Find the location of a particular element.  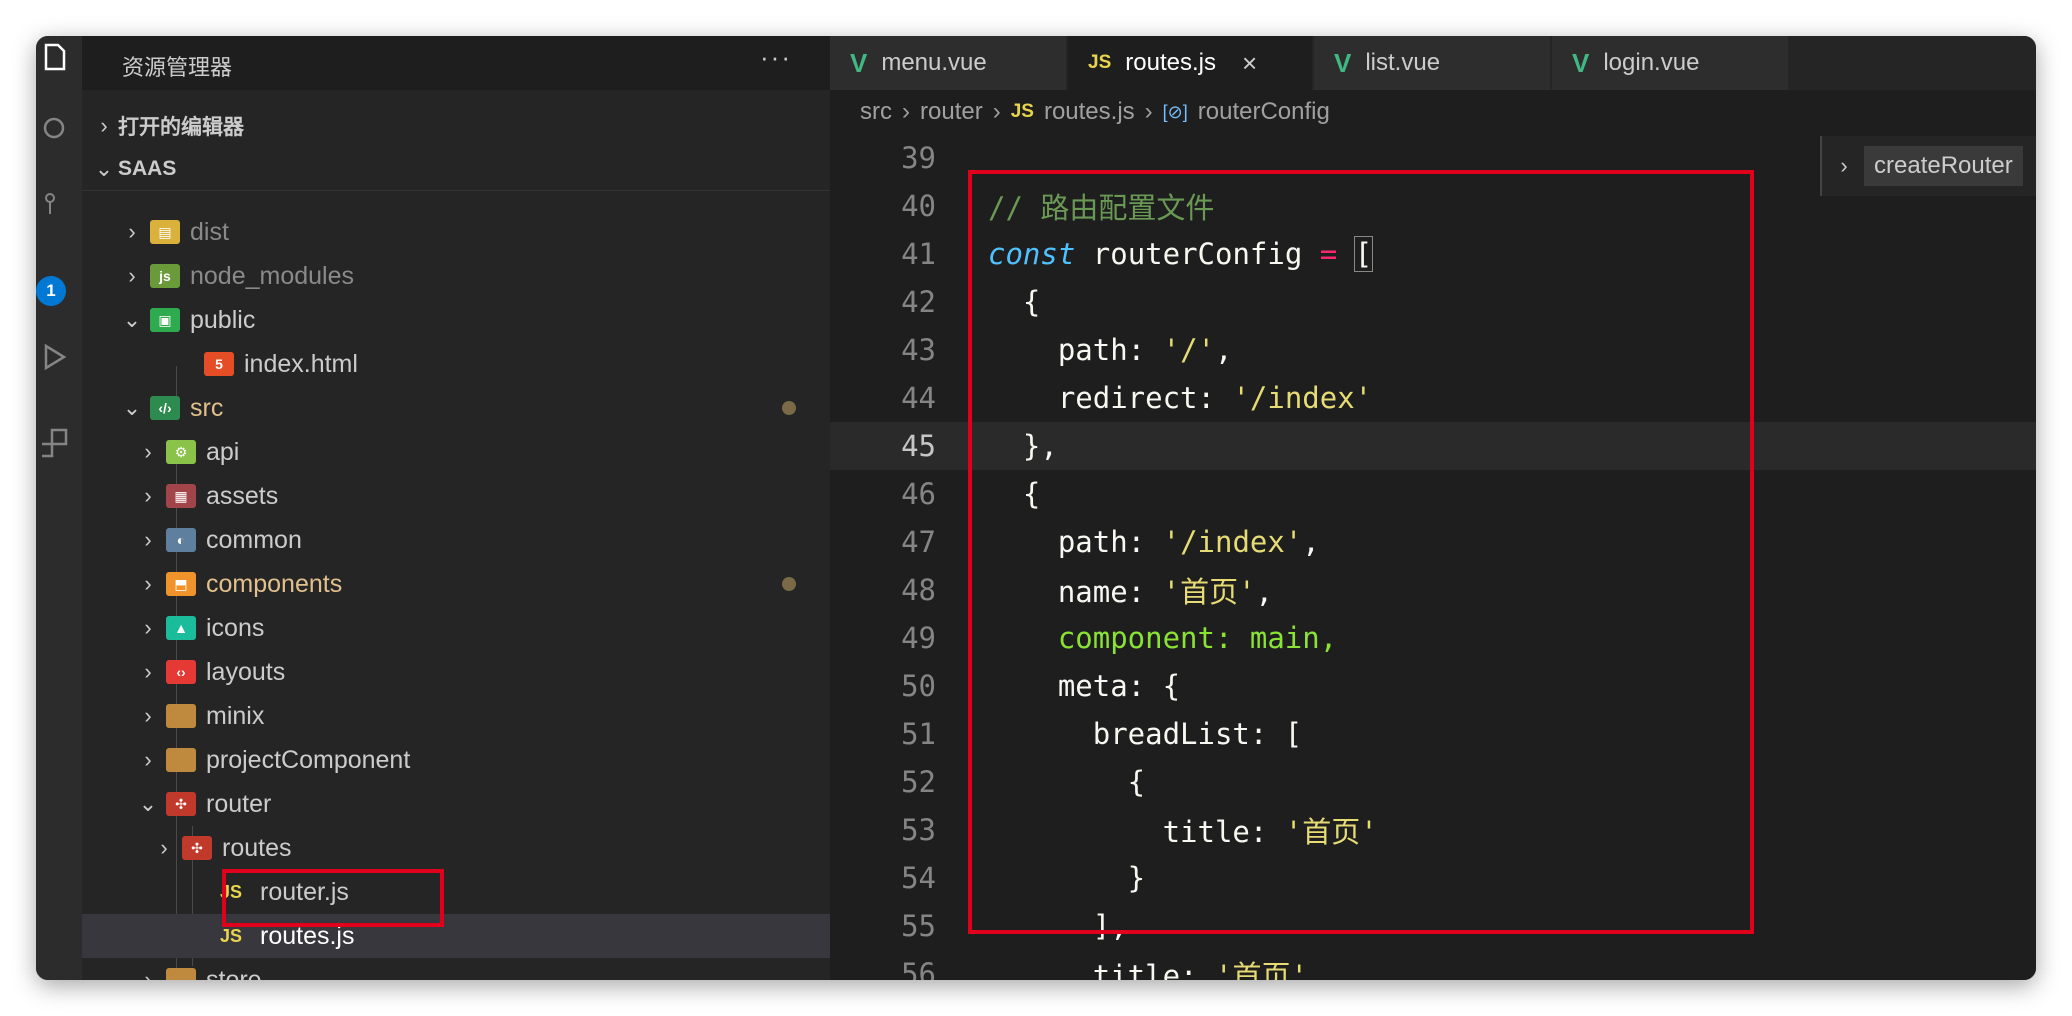

outline-label: createRouter is located at coordinates (1943, 166).